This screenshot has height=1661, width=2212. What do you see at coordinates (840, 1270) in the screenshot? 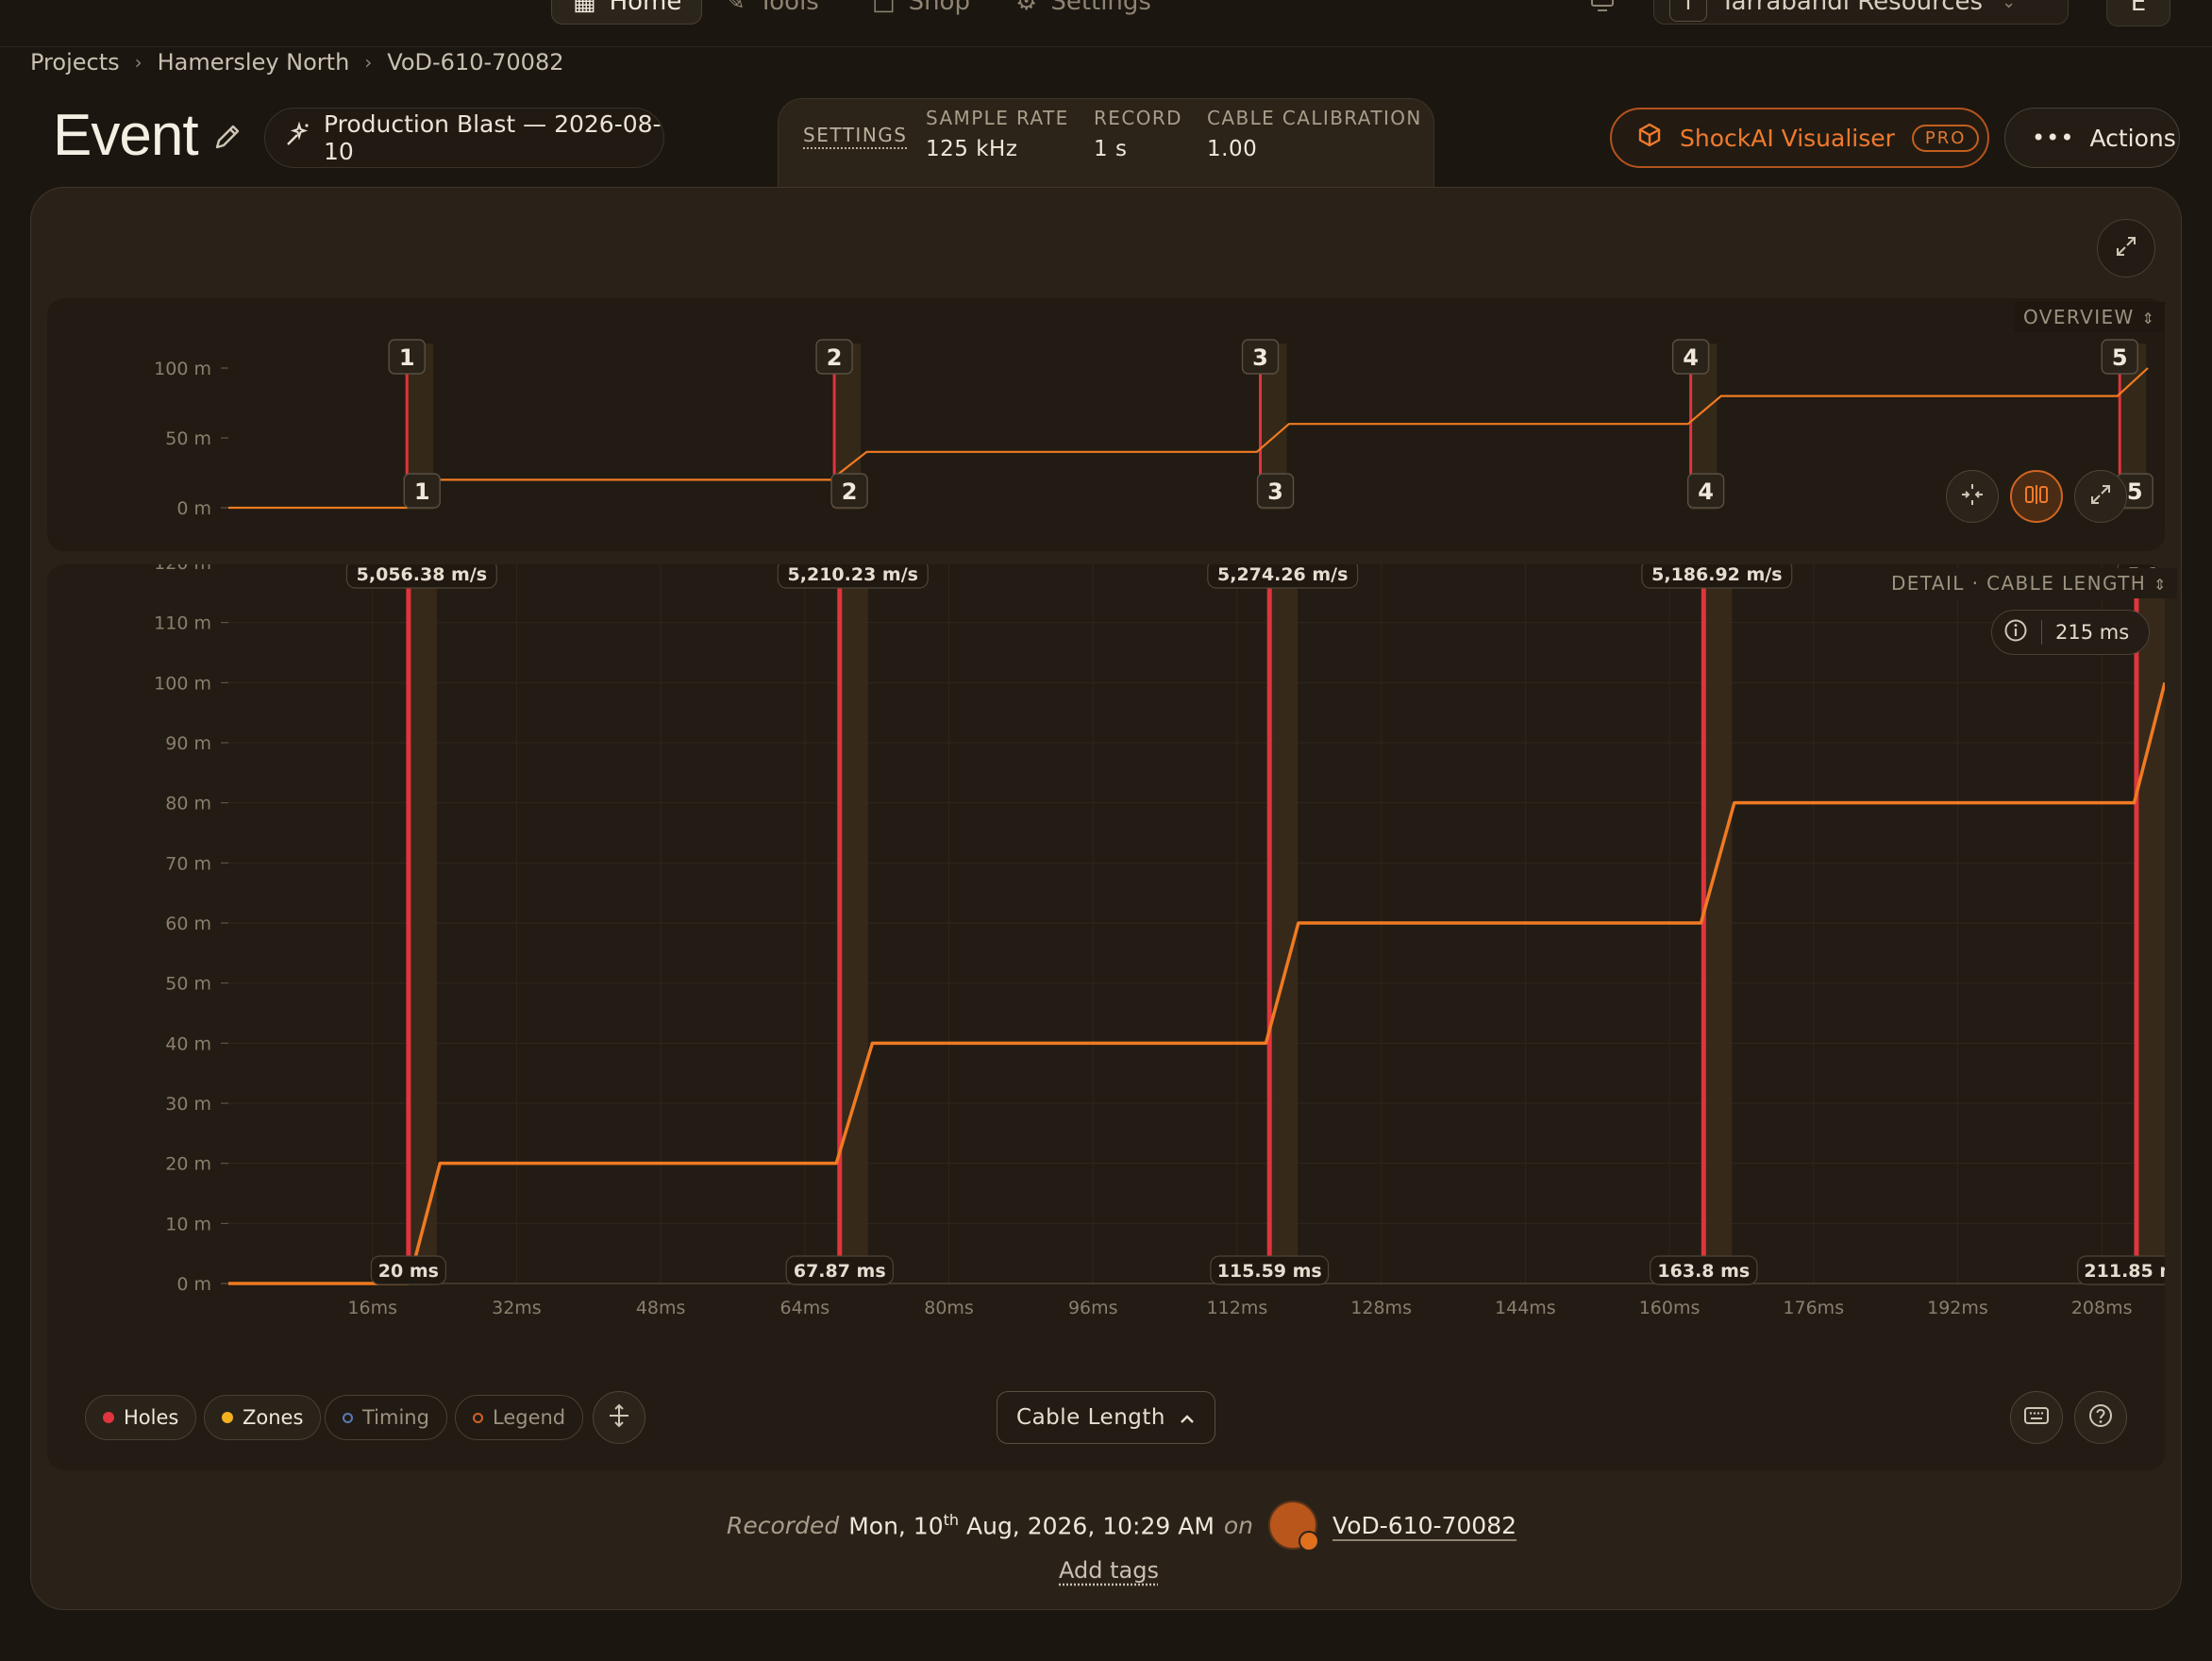
I see `time-label-pill: 67.87 ms` at bounding box center [840, 1270].